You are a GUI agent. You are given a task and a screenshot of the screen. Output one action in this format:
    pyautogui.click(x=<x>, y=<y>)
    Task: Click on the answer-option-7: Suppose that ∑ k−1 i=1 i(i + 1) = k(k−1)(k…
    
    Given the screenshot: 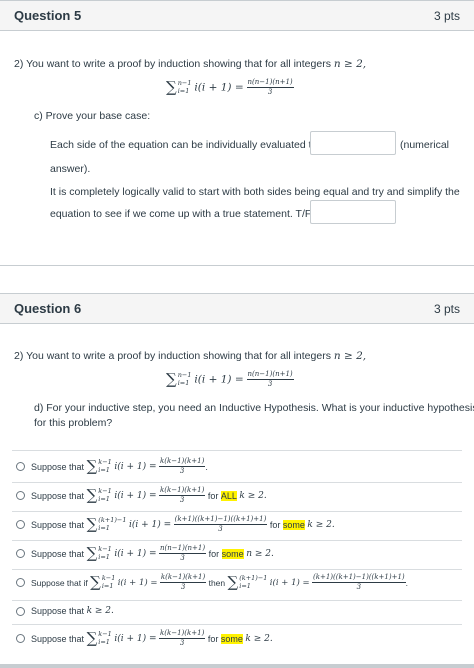 What is the action you would take?
    pyautogui.click(x=144, y=638)
    